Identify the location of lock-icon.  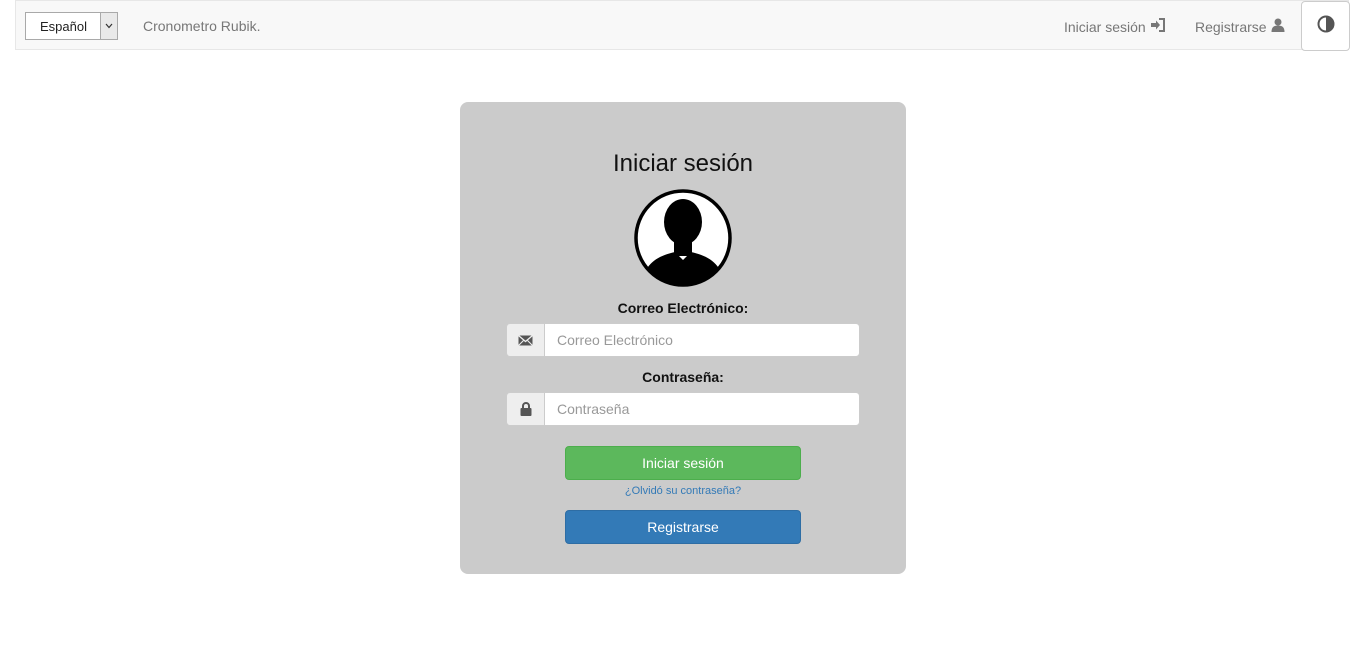
(525, 409).